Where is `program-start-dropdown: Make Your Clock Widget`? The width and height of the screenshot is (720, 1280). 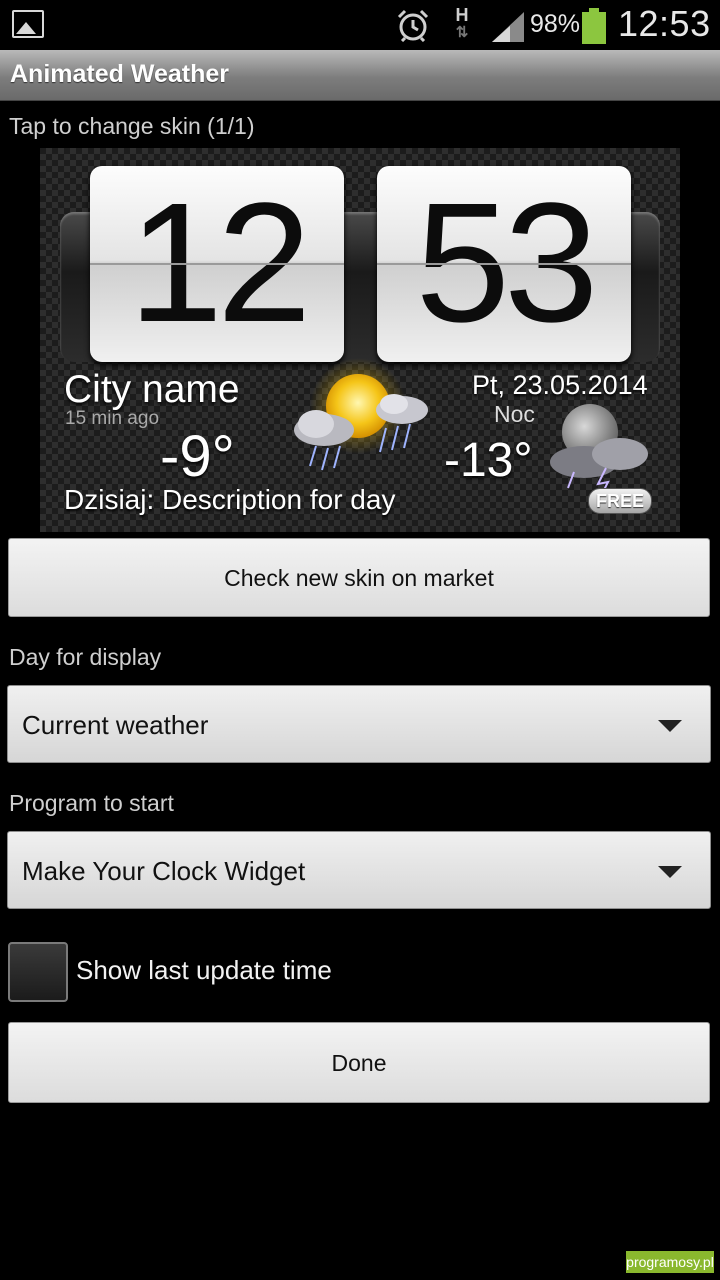 program-start-dropdown: Make Your Clock Widget is located at coordinates (359, 870).